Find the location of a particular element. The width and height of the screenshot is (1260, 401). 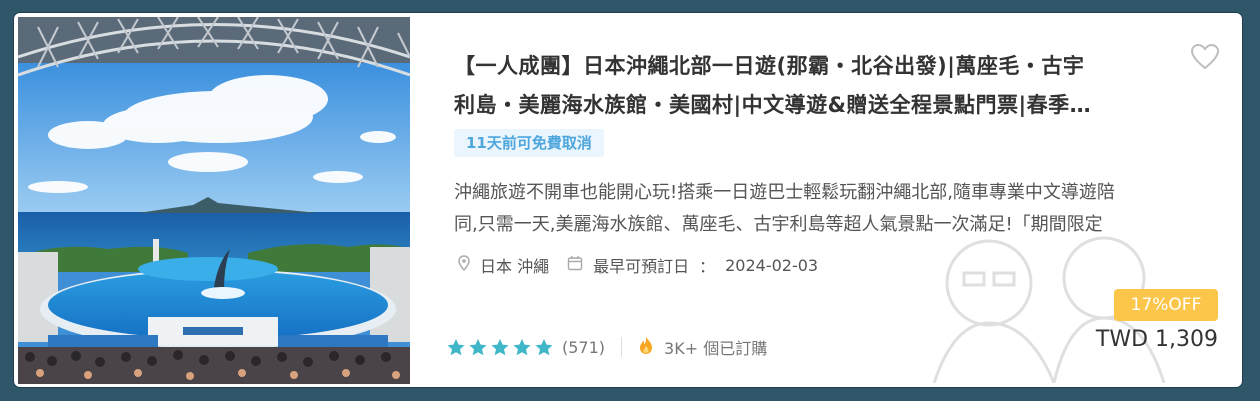

earliest-date-label: 最早可預訂日 is located at coordinates (641, 266).